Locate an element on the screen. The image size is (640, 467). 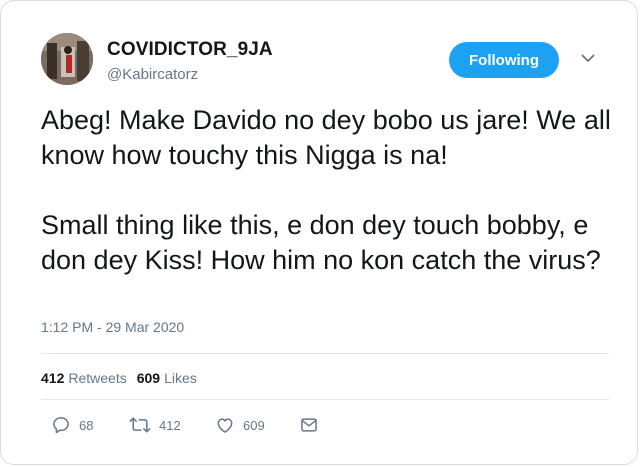
following-button: Following is located at coordinates (504, 60).